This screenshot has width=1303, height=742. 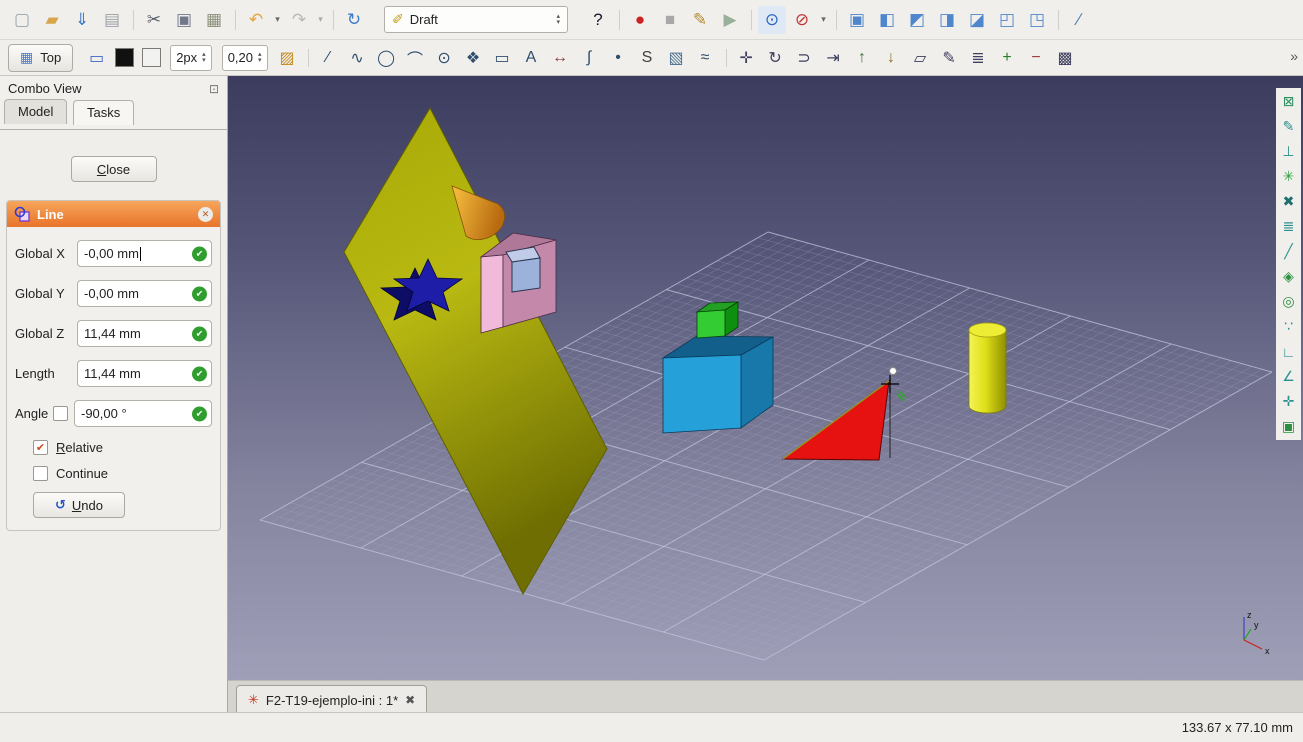 What do you see at coordinates (473, 58) in the screenshot?
I see `draft-polygon-icon: ❖` at bounding box center [473, 58].